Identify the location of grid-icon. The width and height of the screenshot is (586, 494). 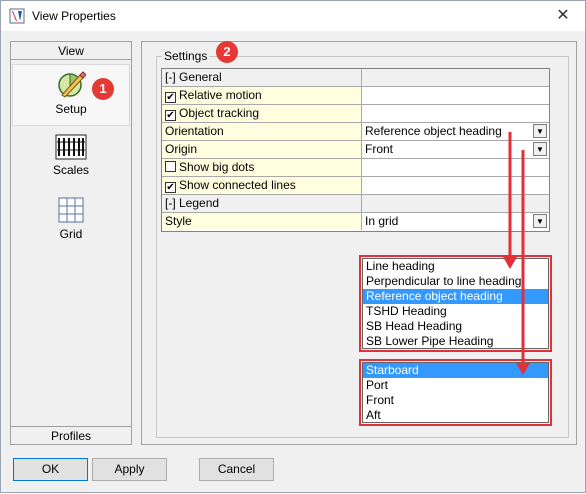
(71, 210).